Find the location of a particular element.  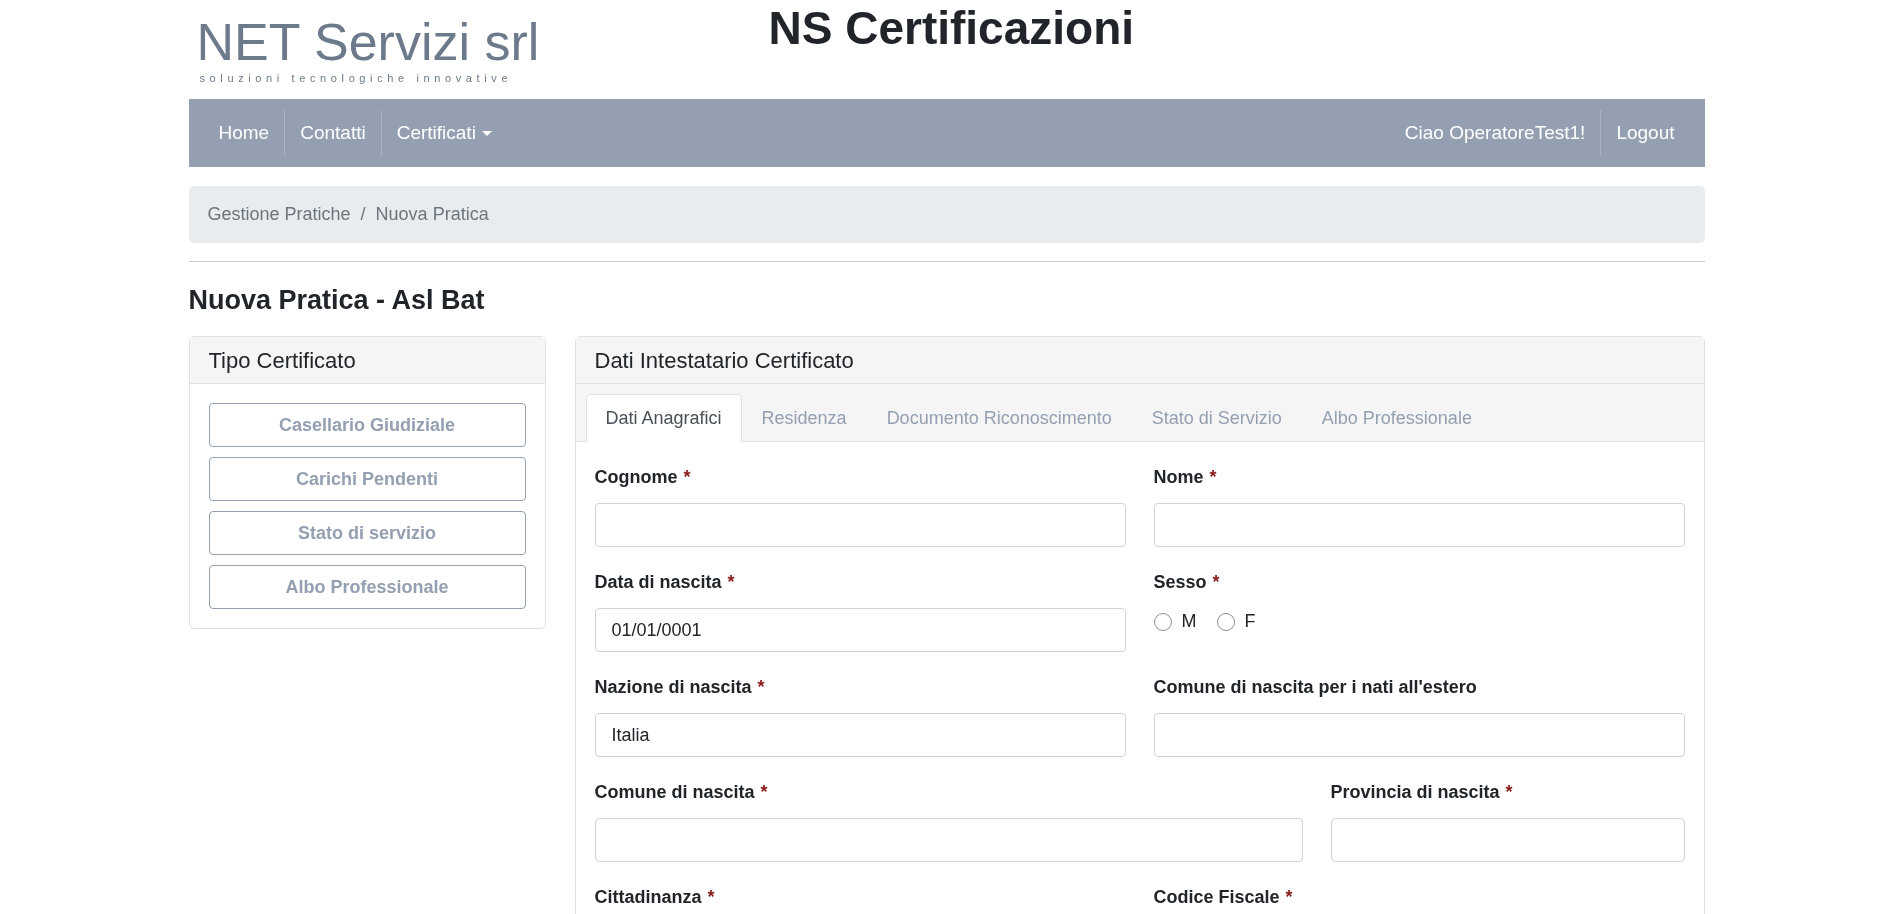

company-logo-tagline: soluzioni tecnologiche innovative is located at coordinates (356, 78).